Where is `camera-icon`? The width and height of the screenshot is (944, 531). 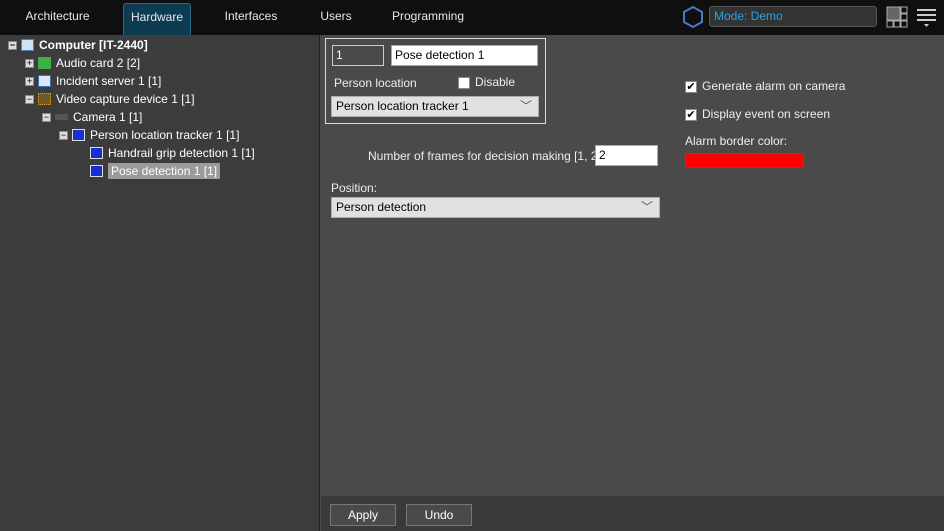
camera-icon is located at coordinates (61, 117).